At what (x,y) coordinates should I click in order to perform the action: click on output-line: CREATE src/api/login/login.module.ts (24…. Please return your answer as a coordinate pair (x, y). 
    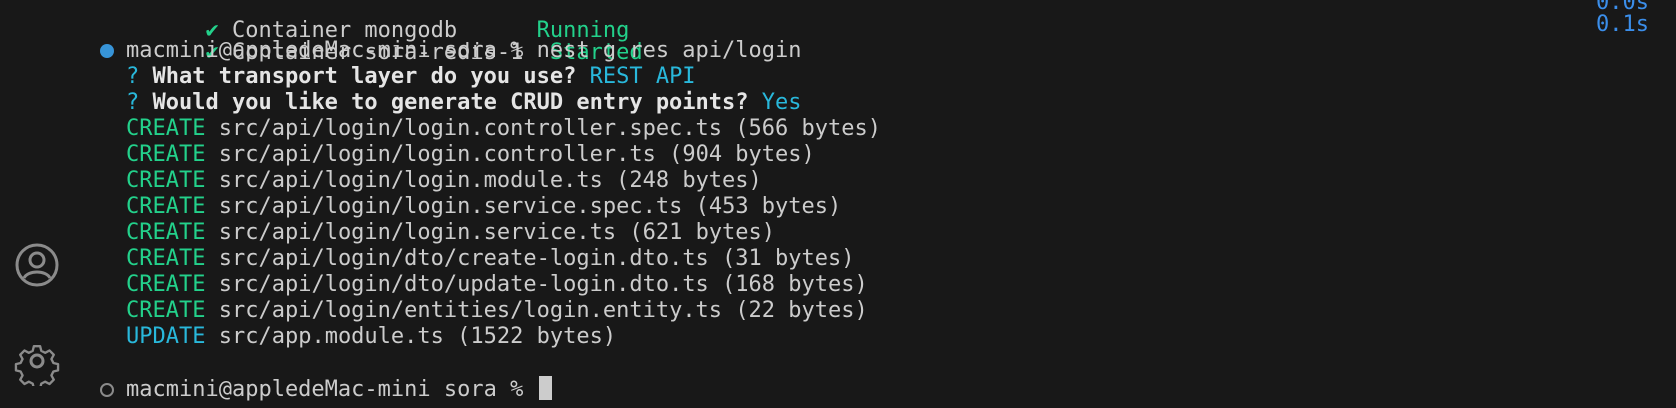
    Looking at the image, I should click on (444, 181).